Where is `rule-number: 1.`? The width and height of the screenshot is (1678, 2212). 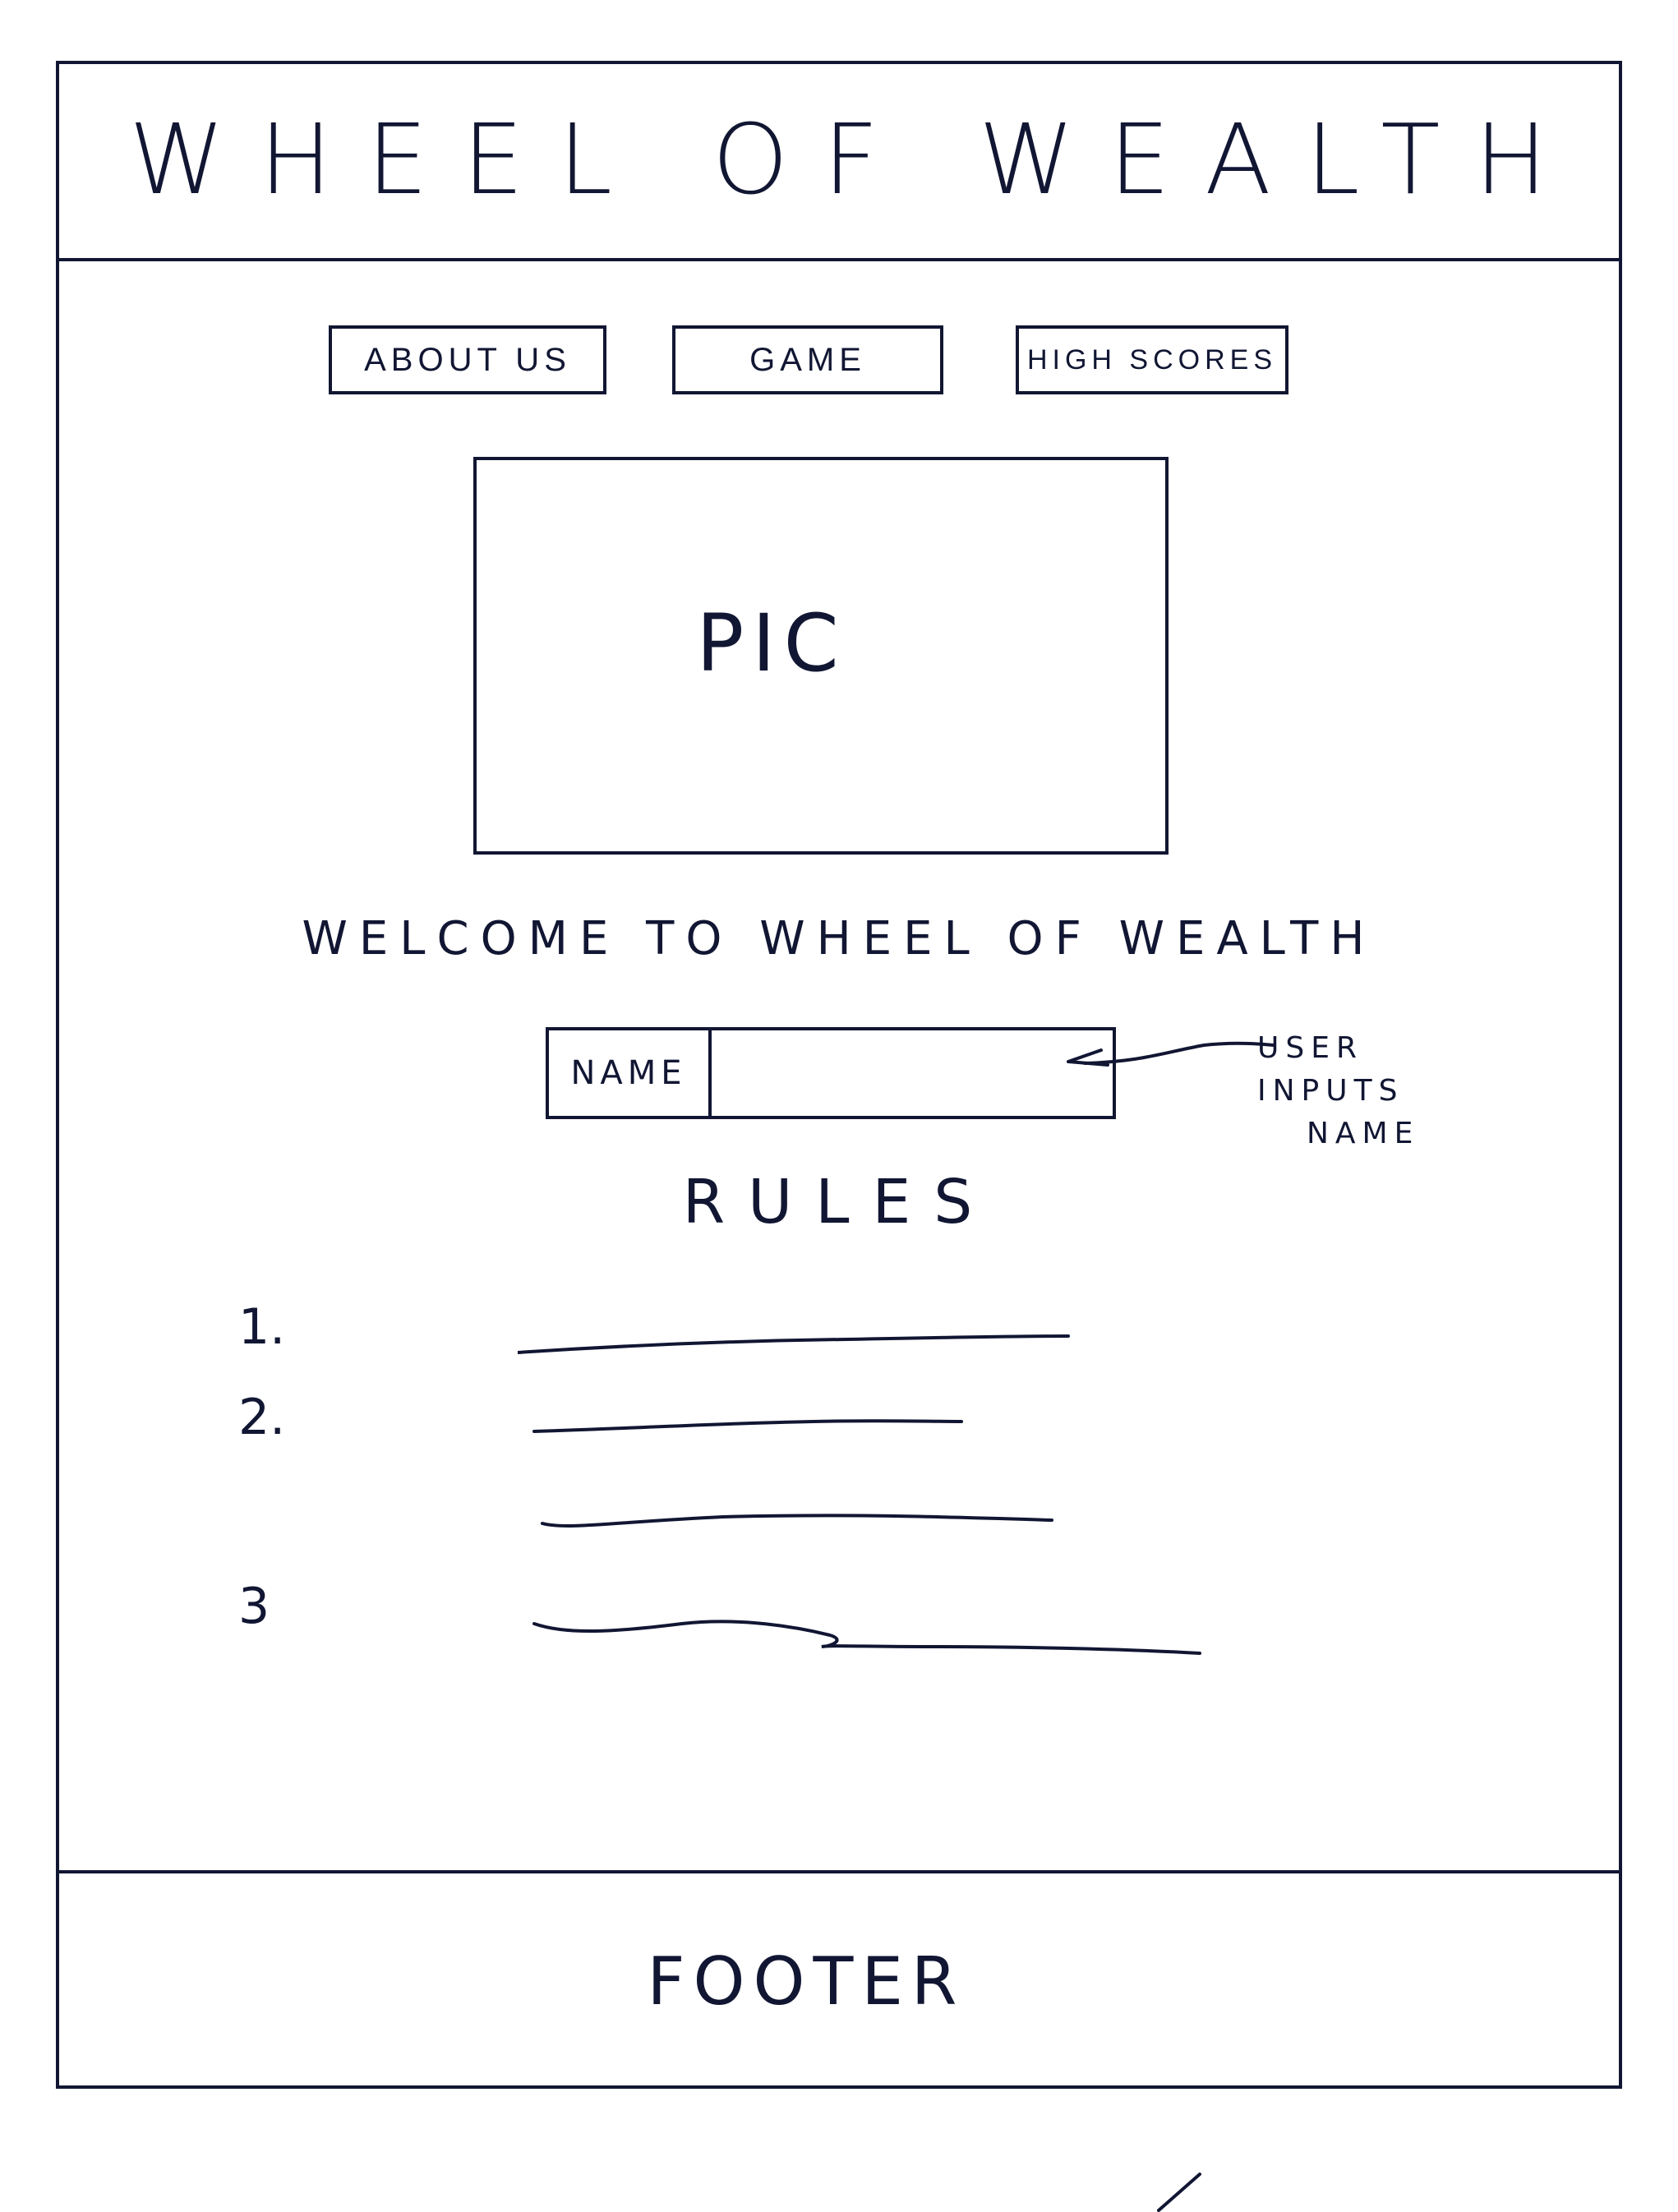
rule-number: 1. is located at coordinates (262, 1327).